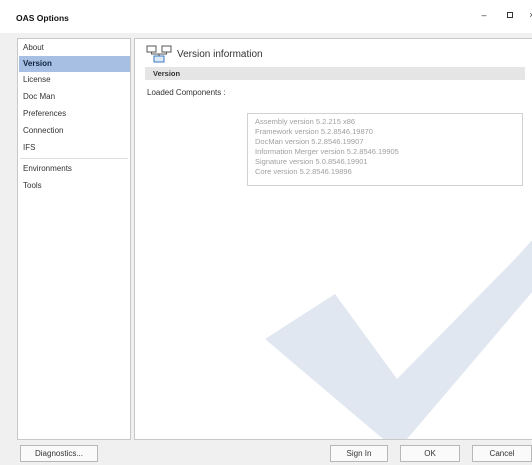  I want to click on ok-button: OK, so click(430, 453).